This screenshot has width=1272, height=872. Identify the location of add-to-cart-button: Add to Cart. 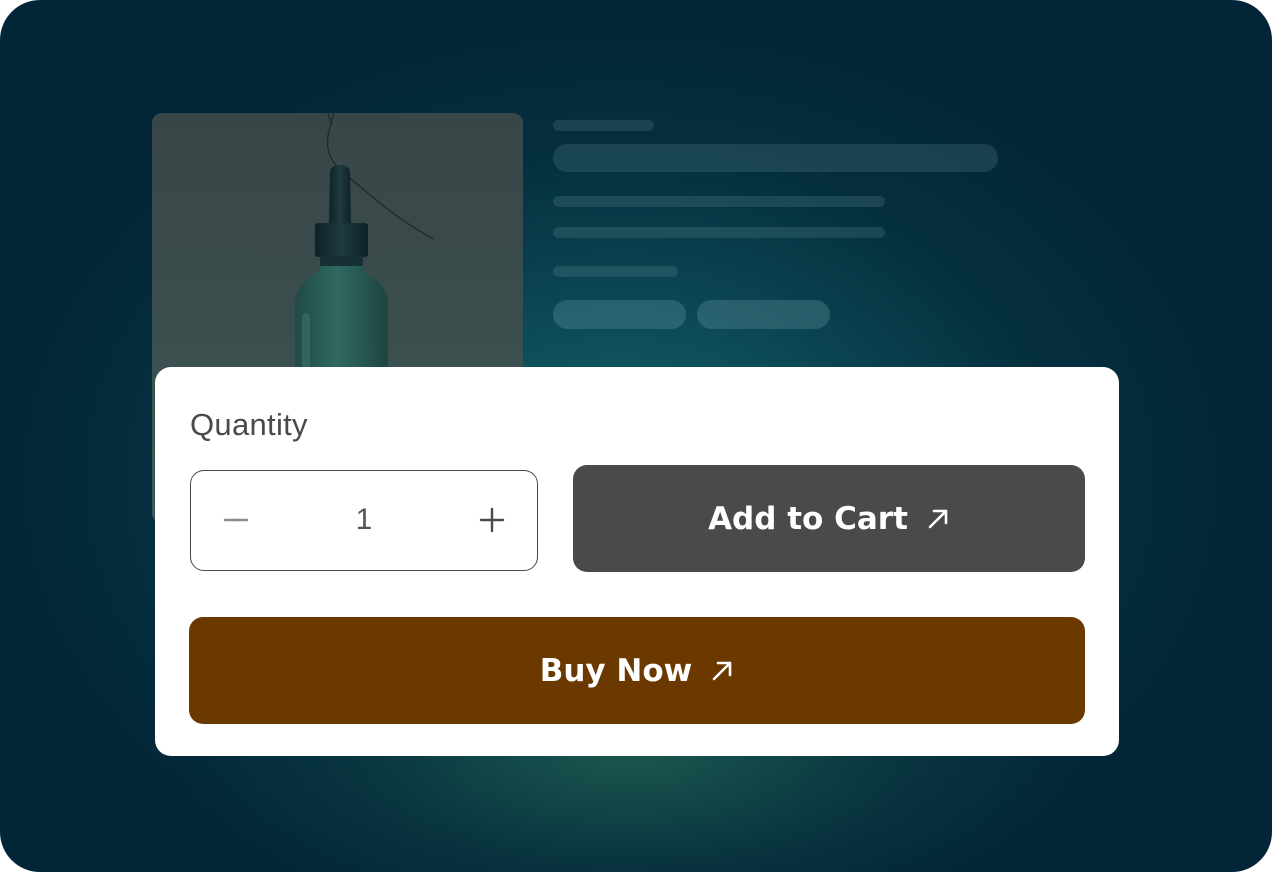
(829, 518).